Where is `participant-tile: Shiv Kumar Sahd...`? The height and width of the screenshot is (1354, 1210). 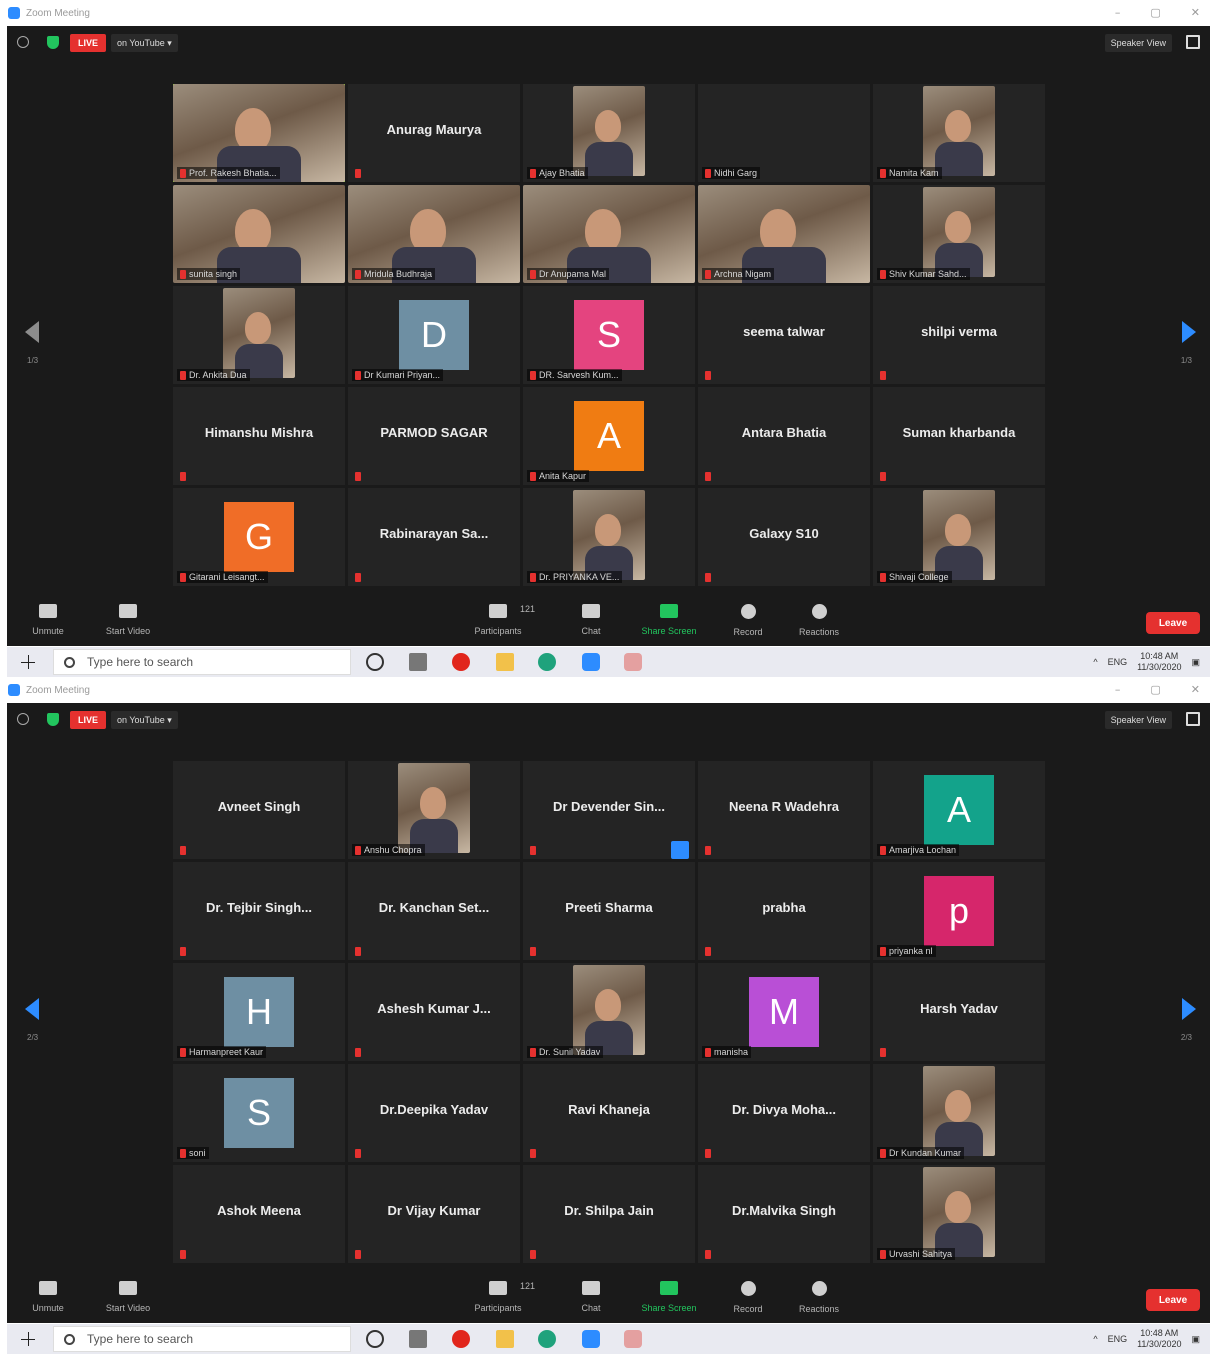
participant-tile: Shiv Kumar Sahd... is located at coordinates (959, 234).